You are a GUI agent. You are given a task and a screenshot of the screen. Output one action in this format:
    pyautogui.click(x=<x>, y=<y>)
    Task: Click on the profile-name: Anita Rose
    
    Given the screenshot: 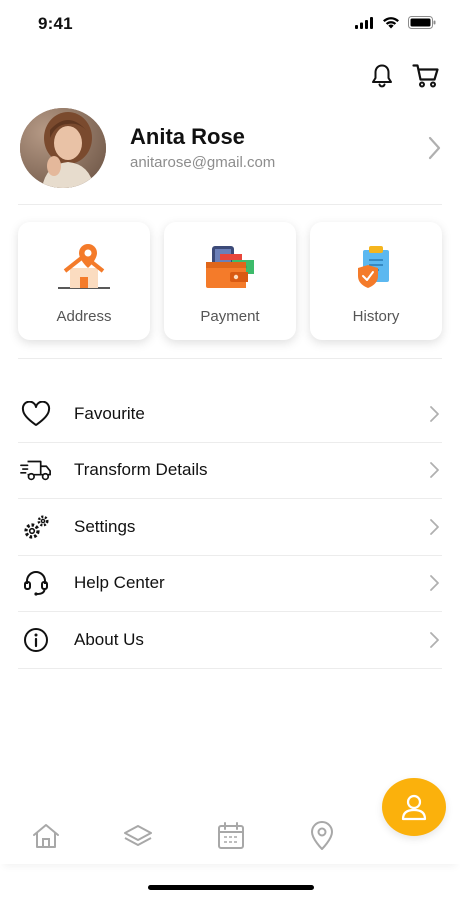 What is the action you would take?
    pyautogui.click(x=187, y=136)
    